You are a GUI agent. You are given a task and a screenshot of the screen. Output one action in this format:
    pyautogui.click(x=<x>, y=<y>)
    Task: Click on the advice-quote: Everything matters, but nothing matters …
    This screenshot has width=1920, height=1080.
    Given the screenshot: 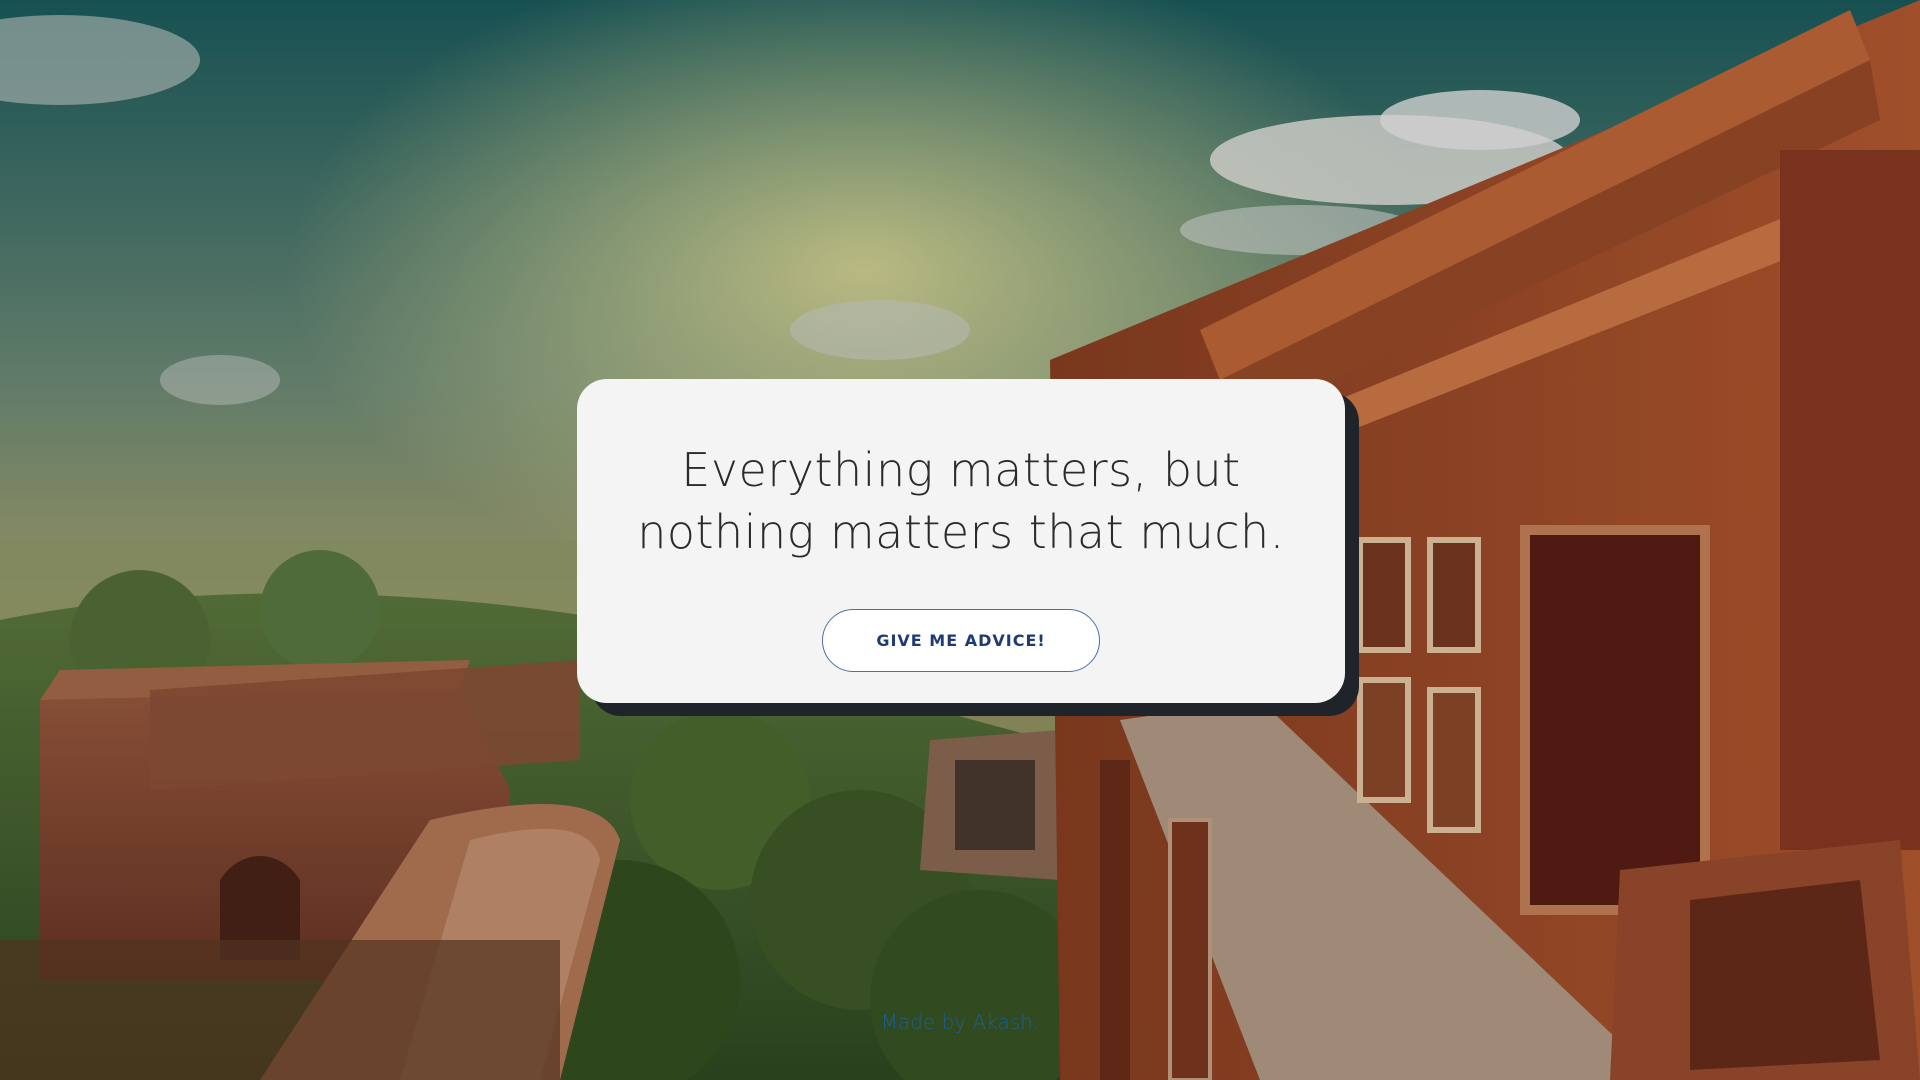 What is the action you would take?
    pyautogui.click(x=961, y=501)
    